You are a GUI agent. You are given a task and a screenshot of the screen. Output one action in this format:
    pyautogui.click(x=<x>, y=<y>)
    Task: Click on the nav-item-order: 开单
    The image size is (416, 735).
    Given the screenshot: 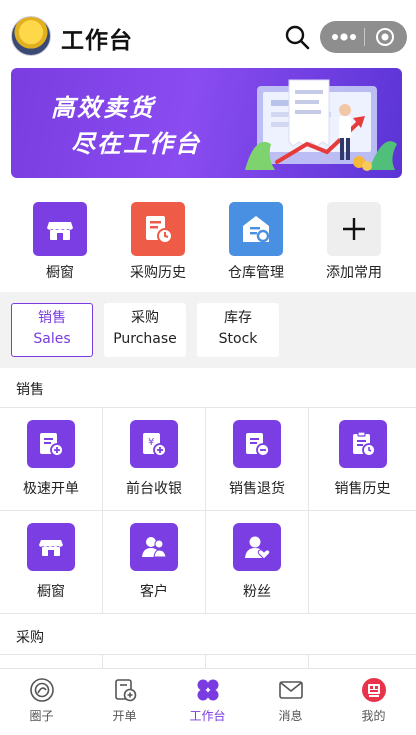 What is the action you would take?
    pyautogui.click(x=124, y=700)
    